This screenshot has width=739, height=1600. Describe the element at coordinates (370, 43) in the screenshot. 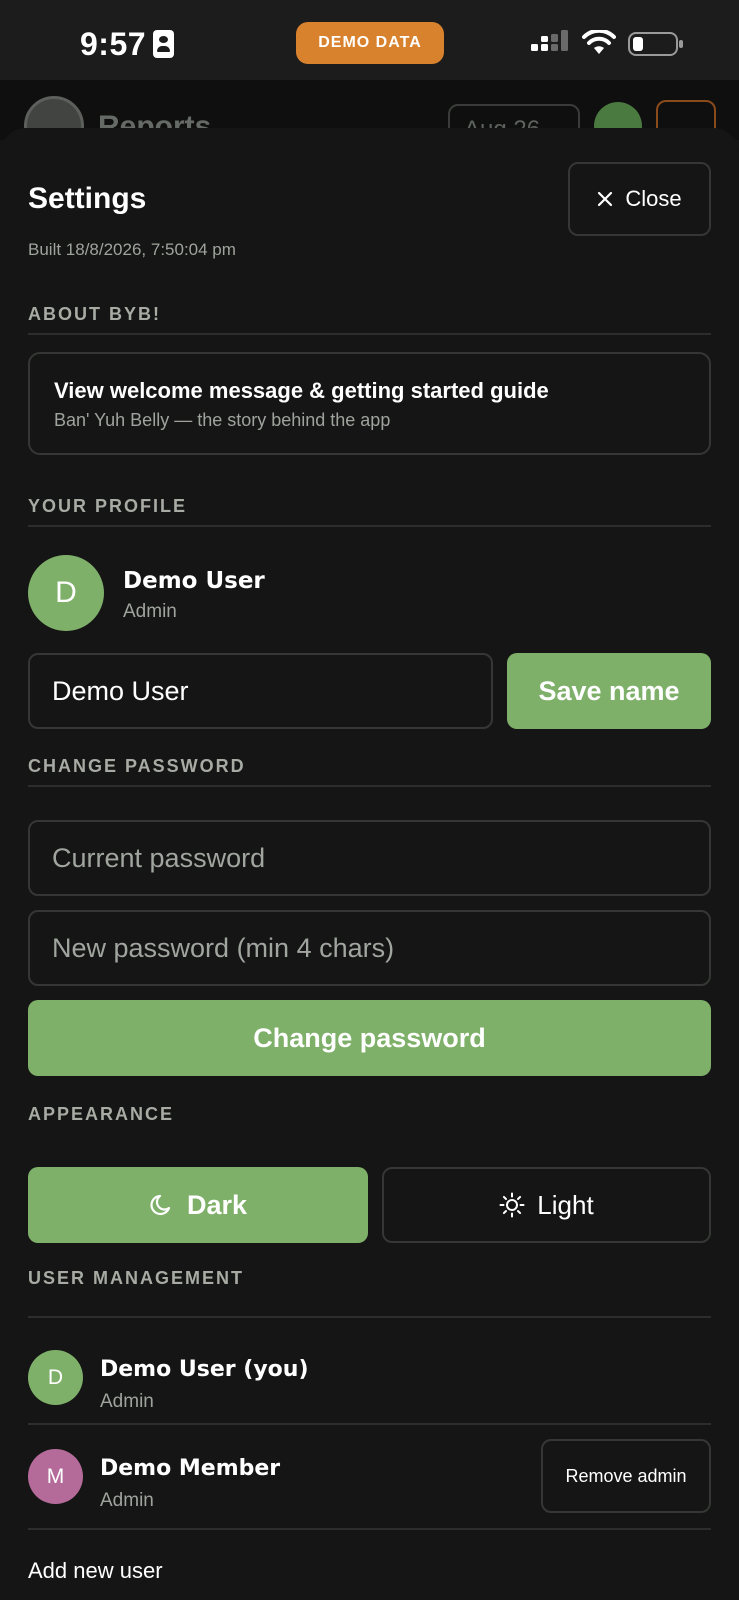

I see `demo-data-badge: DEMO DATA` at that location.